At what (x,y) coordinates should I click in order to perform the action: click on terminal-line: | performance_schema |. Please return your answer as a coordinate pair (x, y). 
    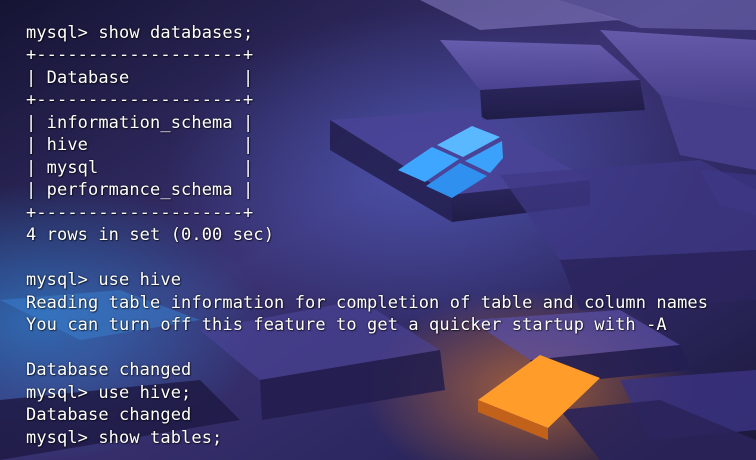
    Looking at the image, I should click on (140, 190).